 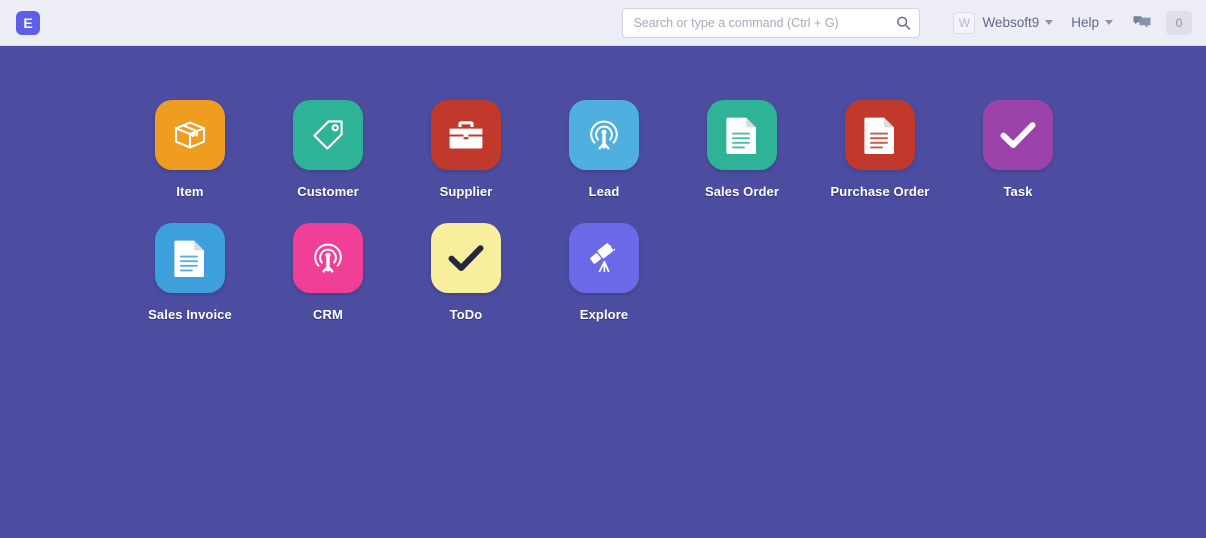 I want to click on app-tile-lead: Lead, so click(x=604, y=149).